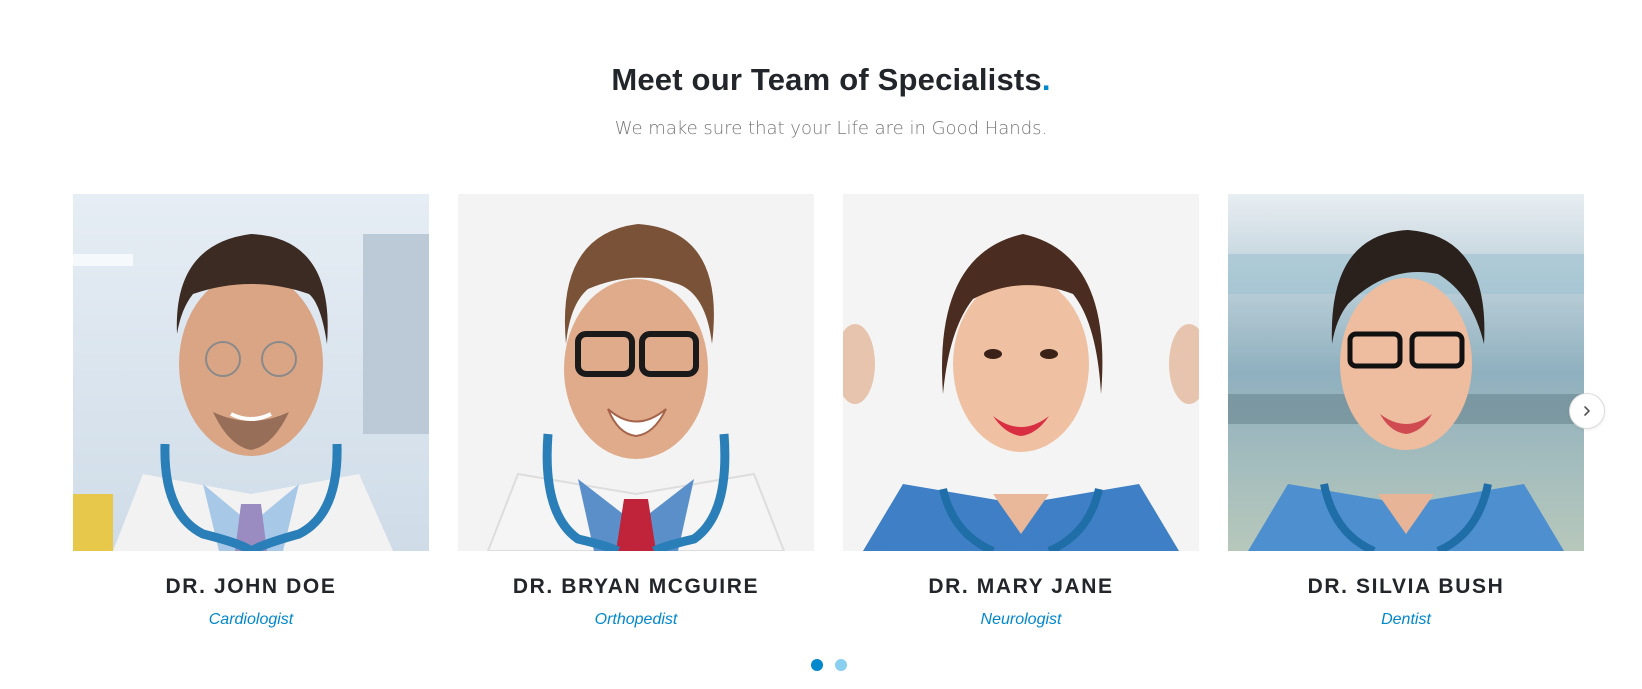 Image resolution: width=1642 pixels, height=689 pixels. I want to click on team-card-john-doe: DR. JOHN DOE Cardiologist, so click(251, 411).